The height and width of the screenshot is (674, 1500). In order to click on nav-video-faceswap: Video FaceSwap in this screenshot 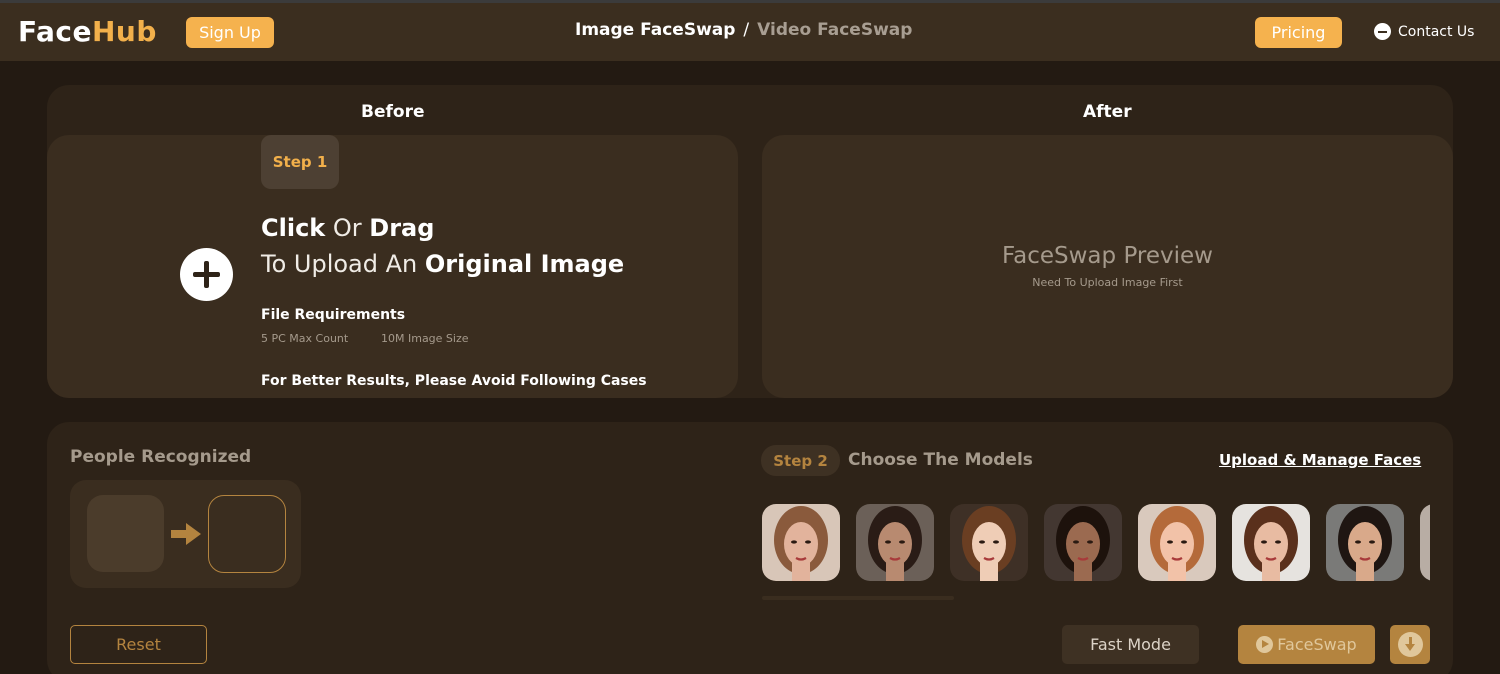, I will do `click(834, 30)`.